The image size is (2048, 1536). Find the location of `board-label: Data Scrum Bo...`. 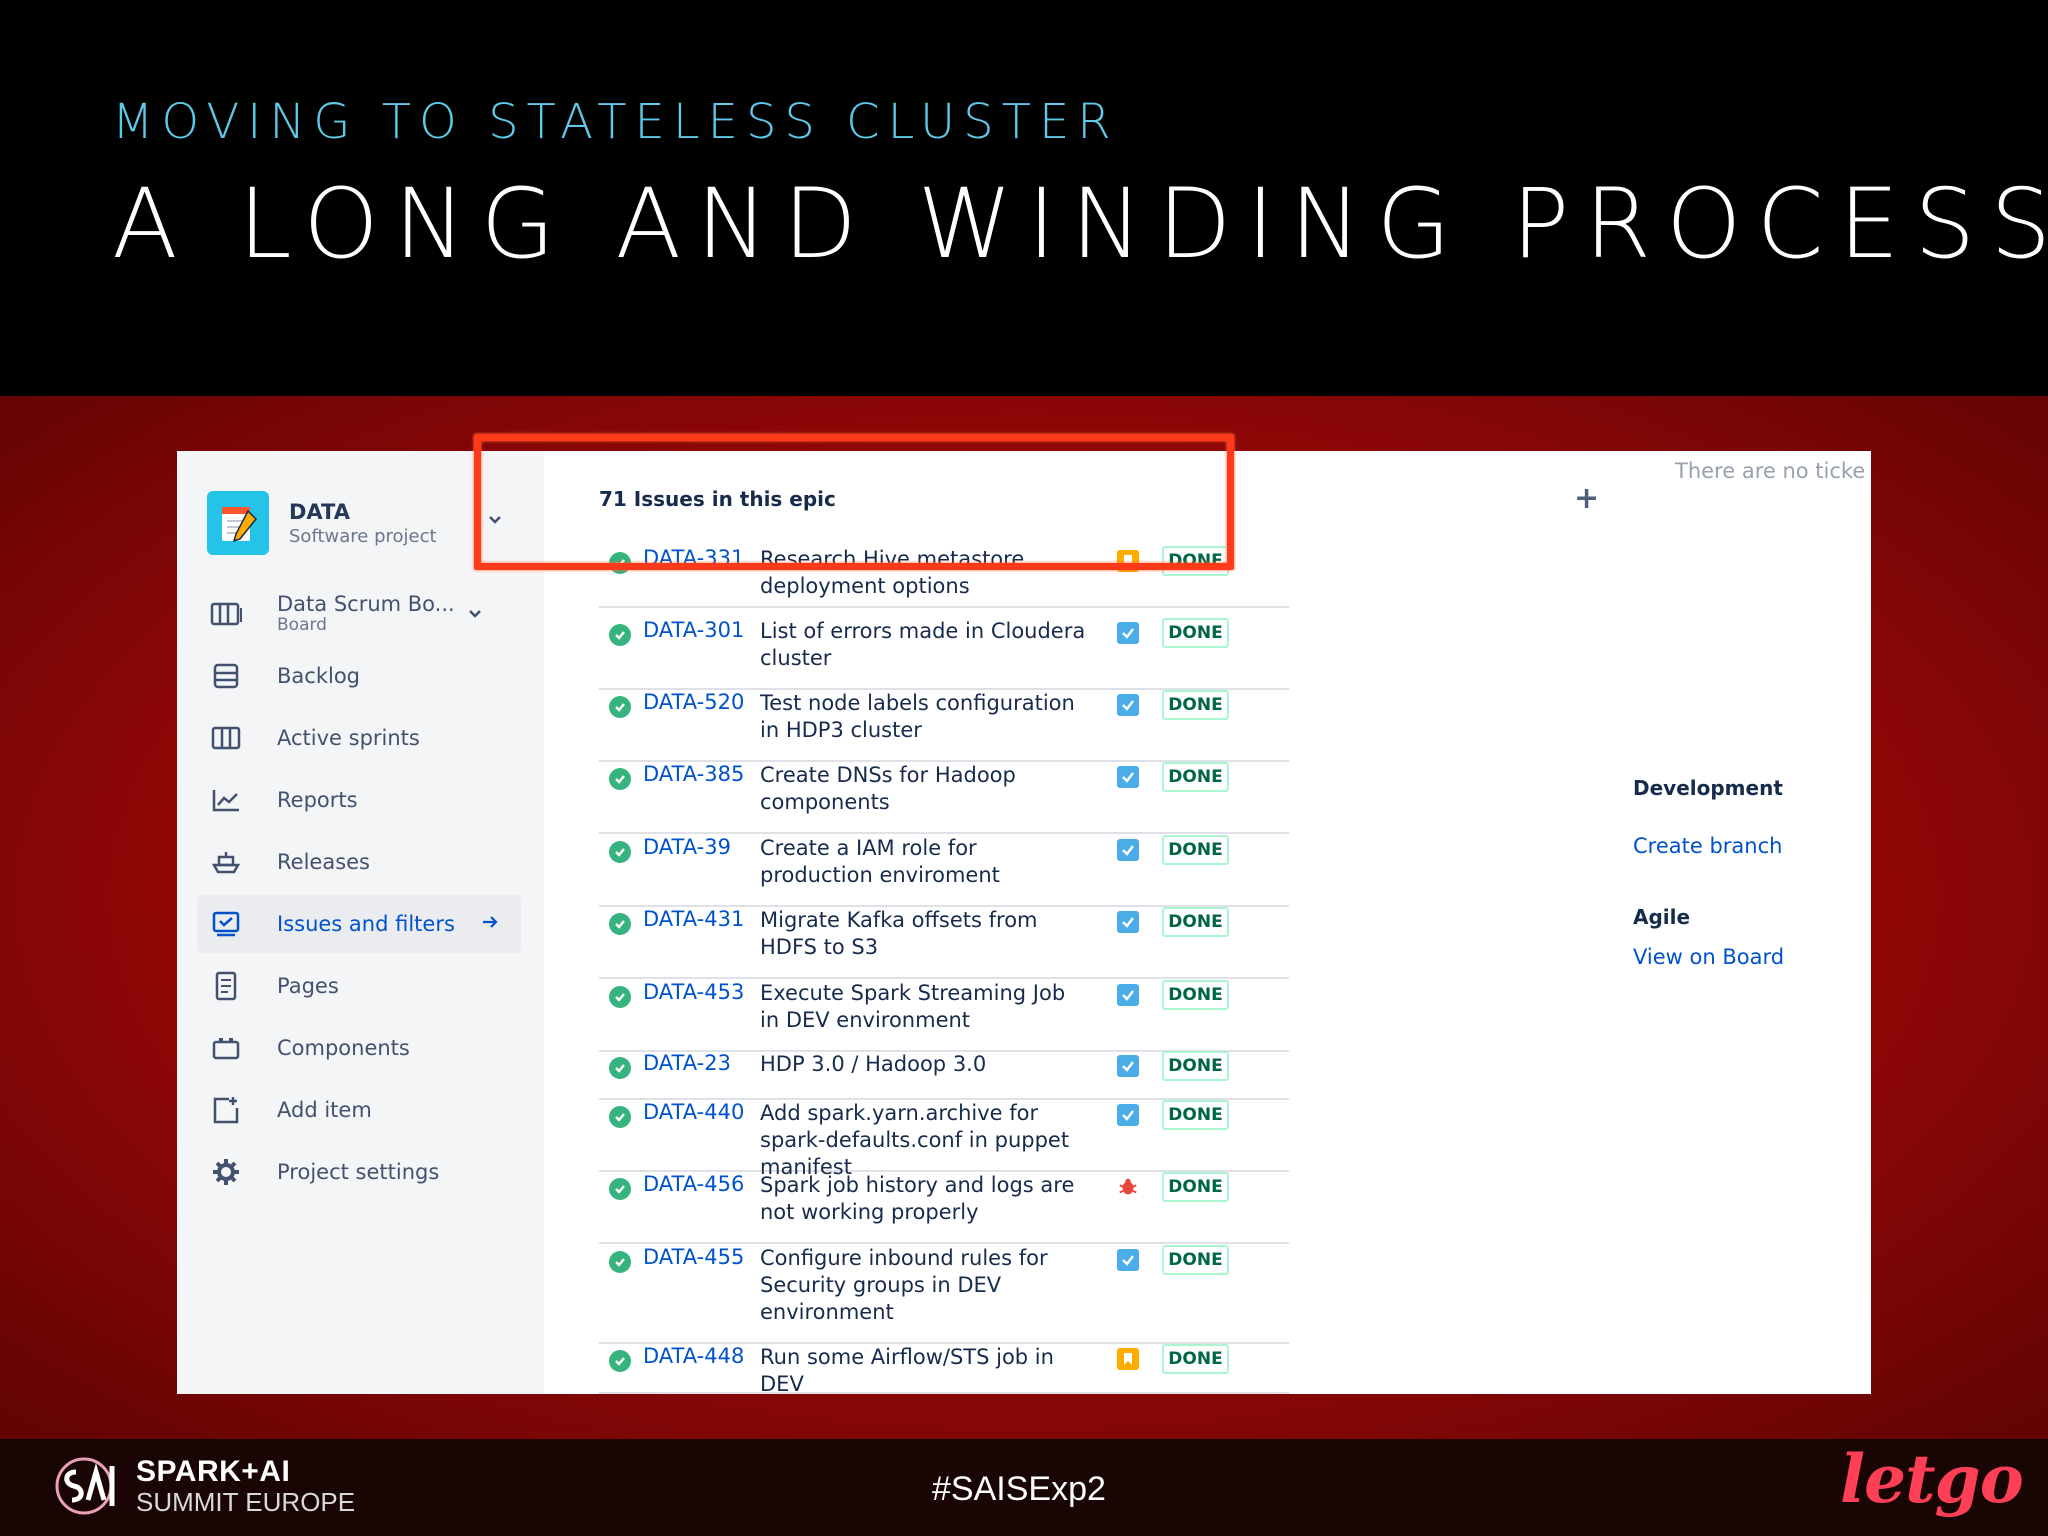

board-label: Data Scrum Bo... is located at coordinates (366, 604).